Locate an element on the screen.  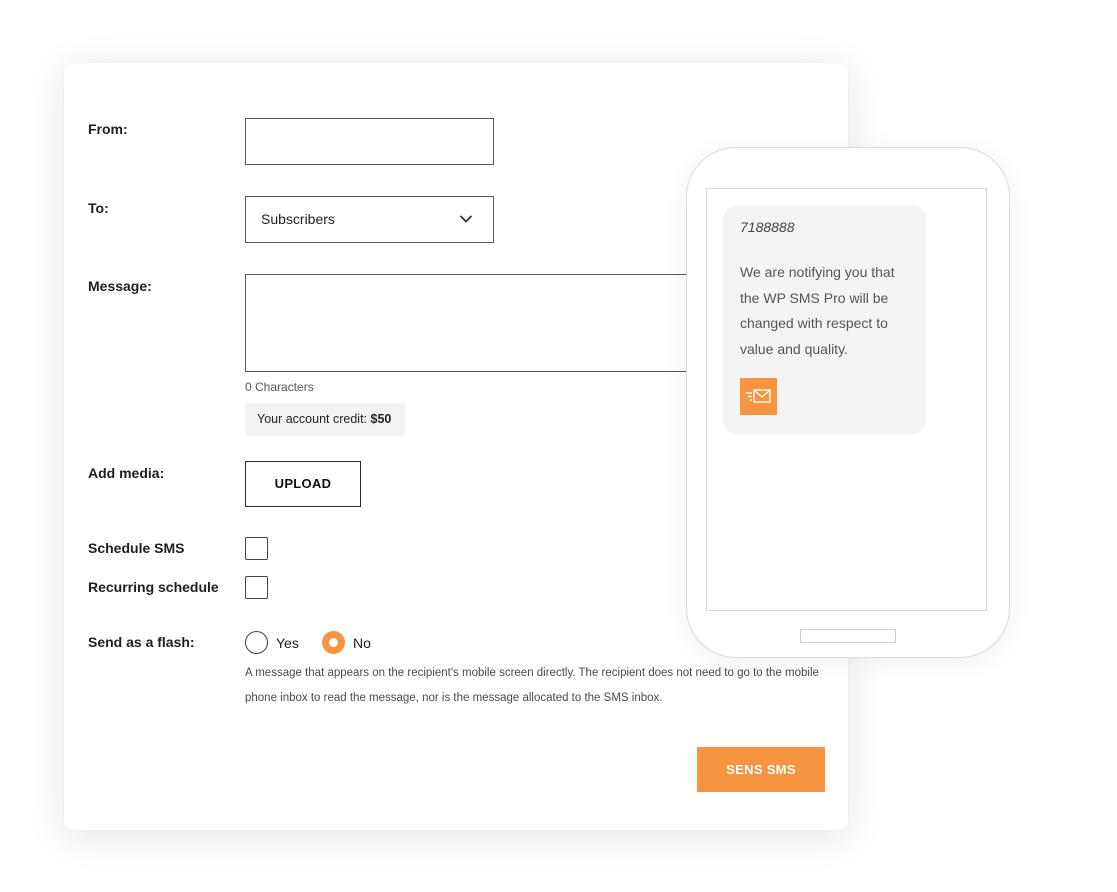
character-count: 0 Characters is located at coordinates (279, 387).